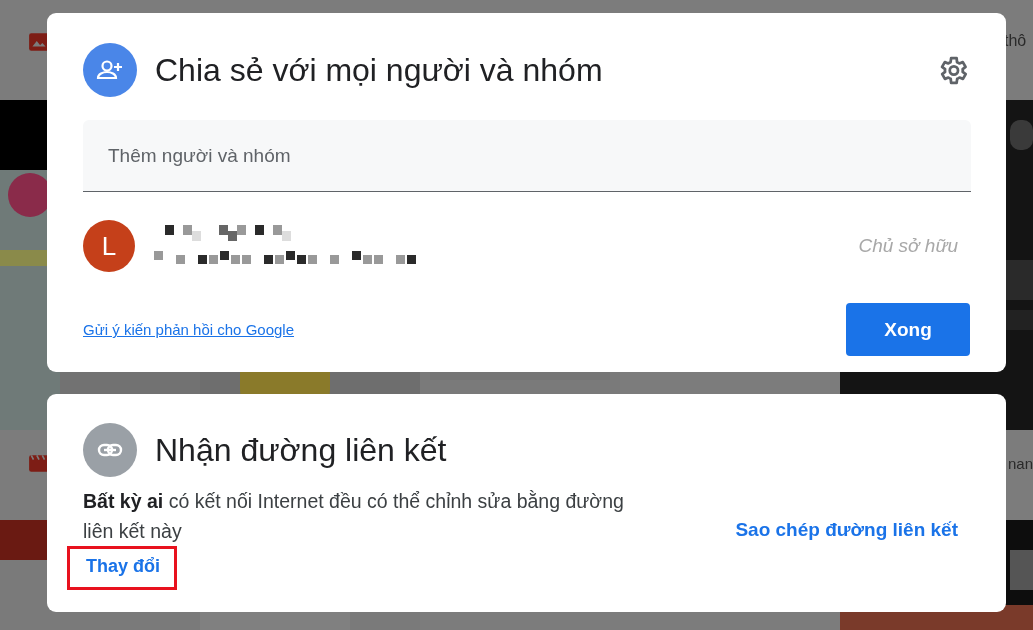  I want to click on owner-label: Chủ sở hữu, so click(908, 246).